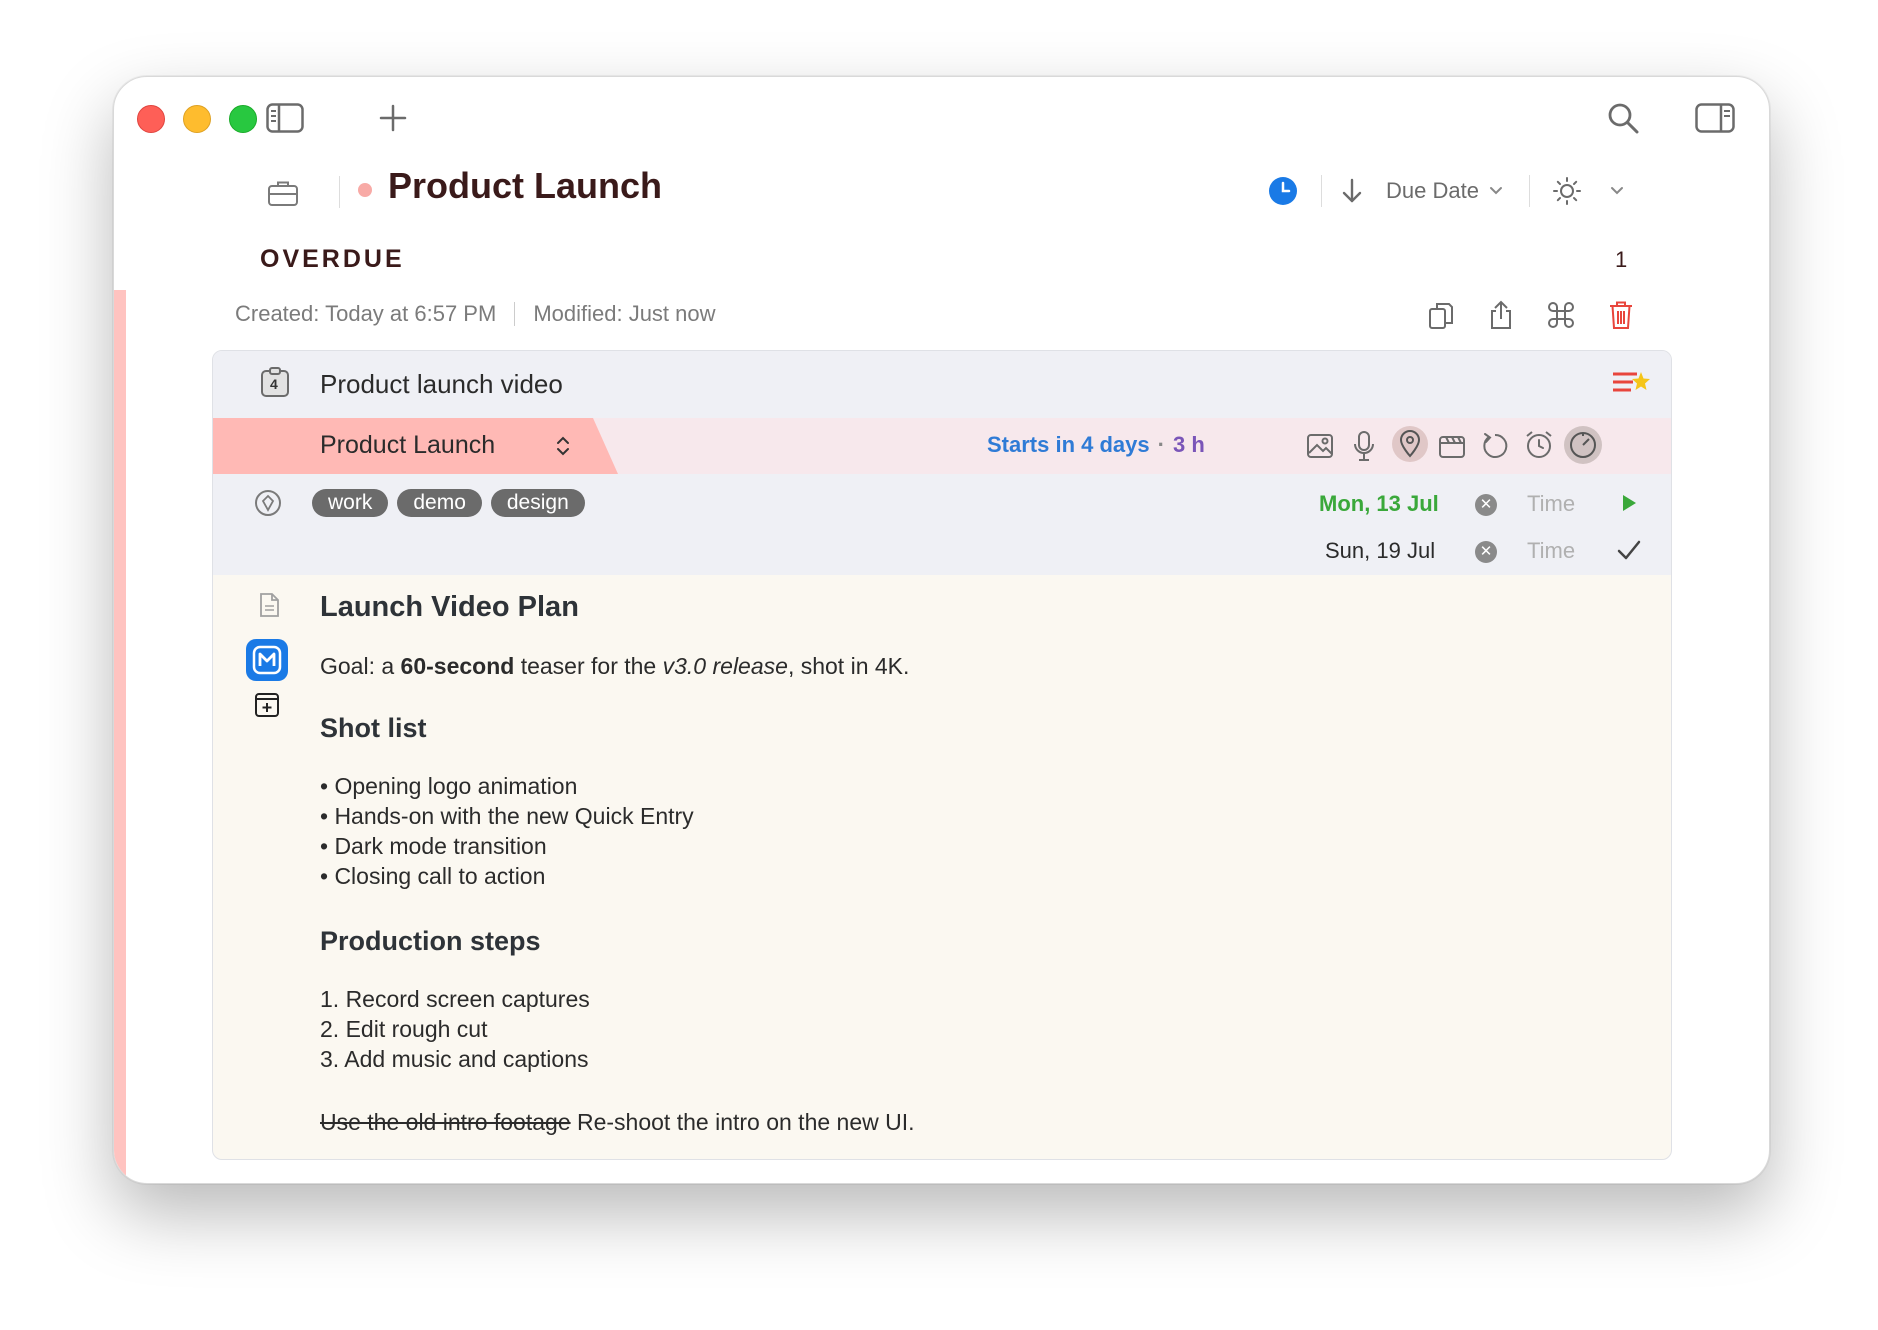 This screenshot has height=1330, width=1878. Describe the element at coordinates (1352, 191) in the screenshot. I see `arrow-down-icon` at that location.